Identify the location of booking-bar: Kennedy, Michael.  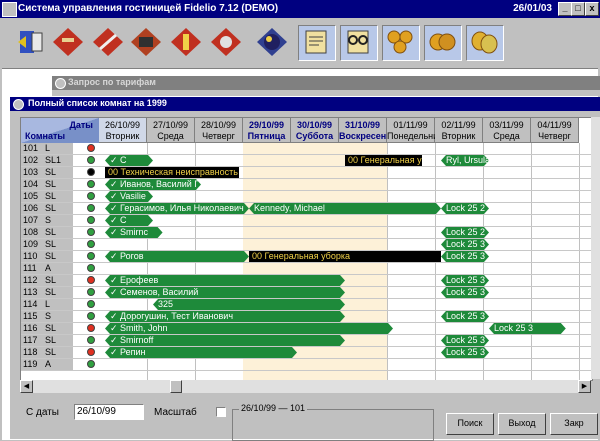
(345, 208).